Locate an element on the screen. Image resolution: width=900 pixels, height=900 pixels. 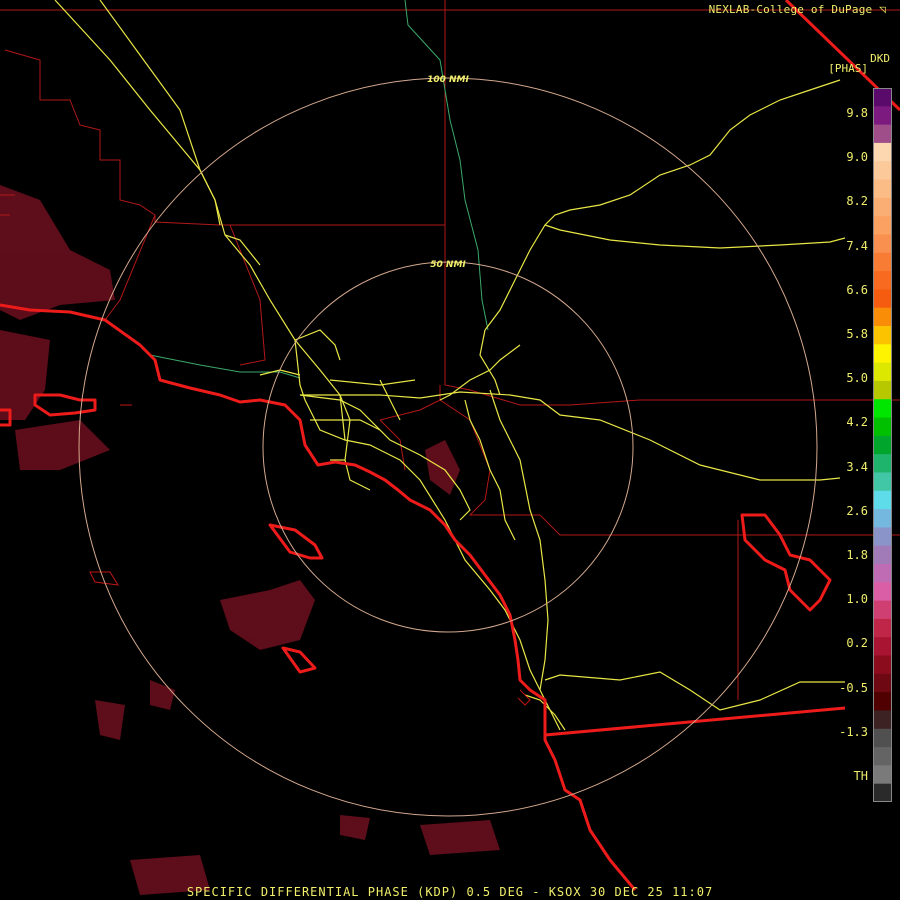
legend-tick-label: 5.0 is located at coordinates (857, 378).